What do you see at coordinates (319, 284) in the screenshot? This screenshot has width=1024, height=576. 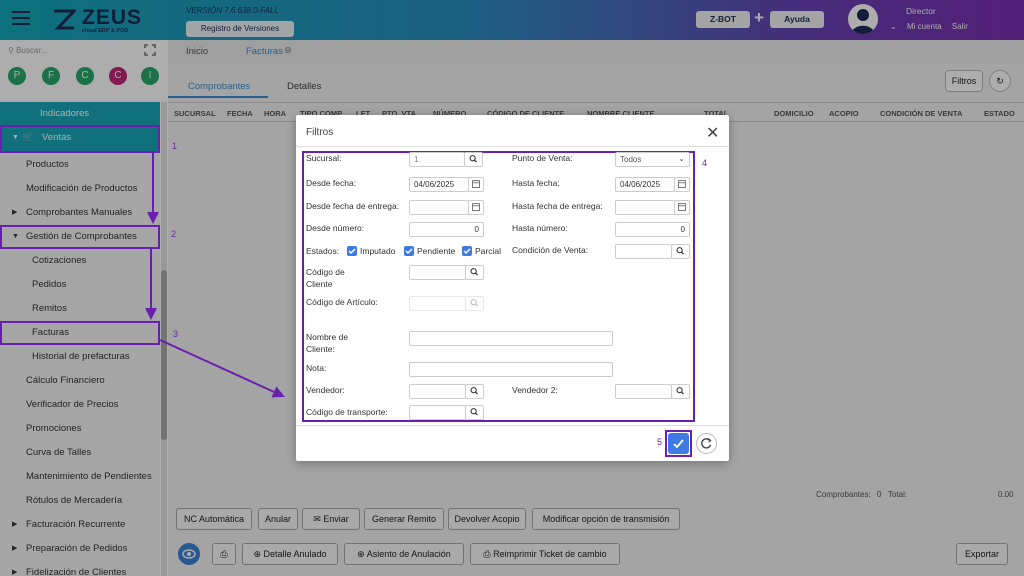 I see `codigo-cliente-label-2: Cliente` at bounding box center [319, 284].